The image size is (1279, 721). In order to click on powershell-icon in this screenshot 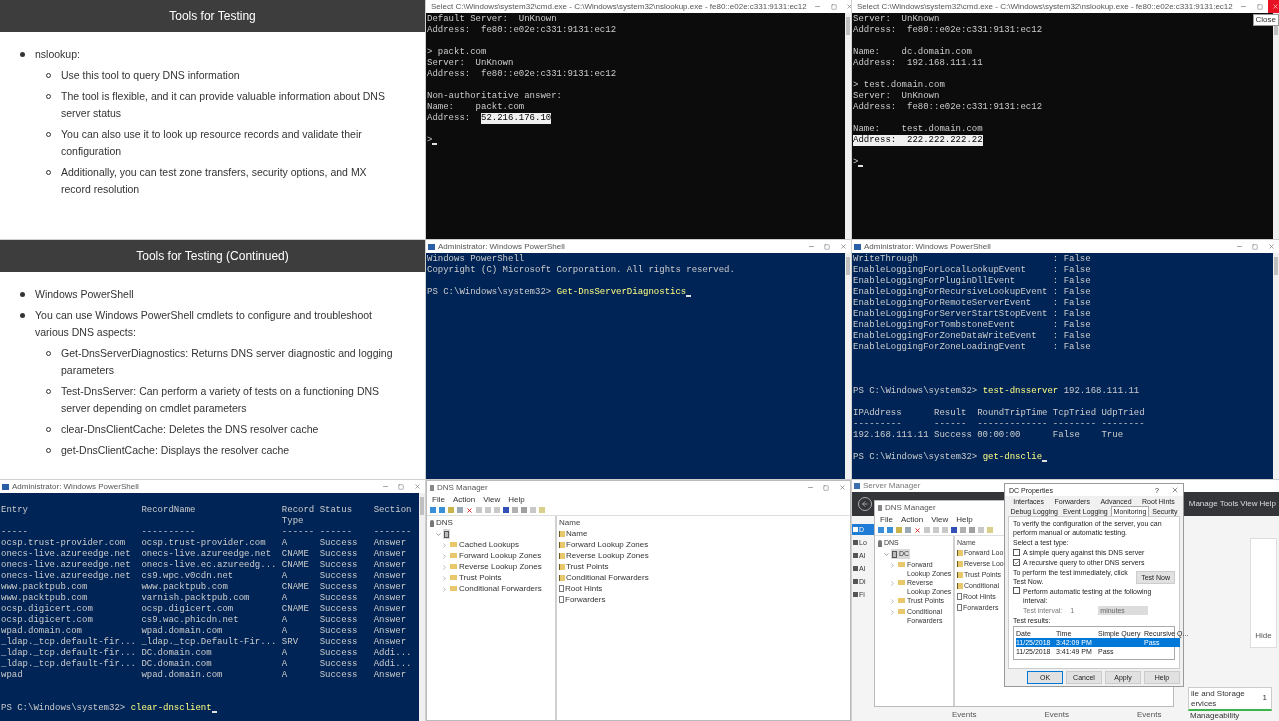, I will do `click(431, 246)`.